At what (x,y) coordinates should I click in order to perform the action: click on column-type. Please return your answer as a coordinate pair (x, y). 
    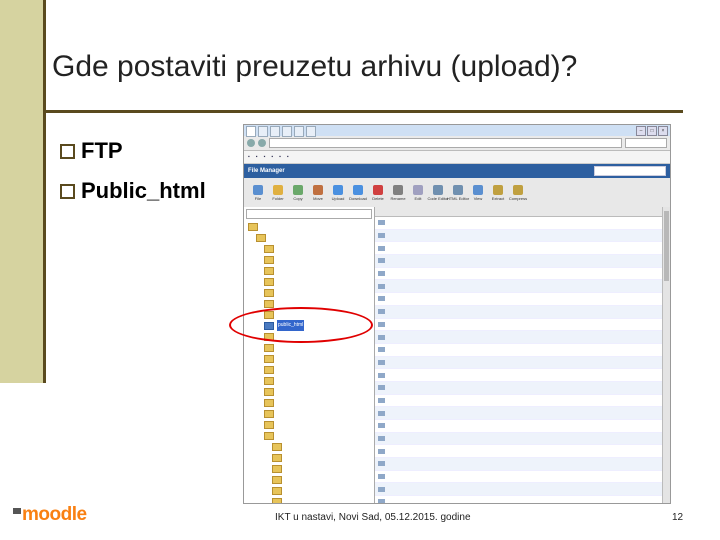
    Looking at the image, I should click on (614, 211).